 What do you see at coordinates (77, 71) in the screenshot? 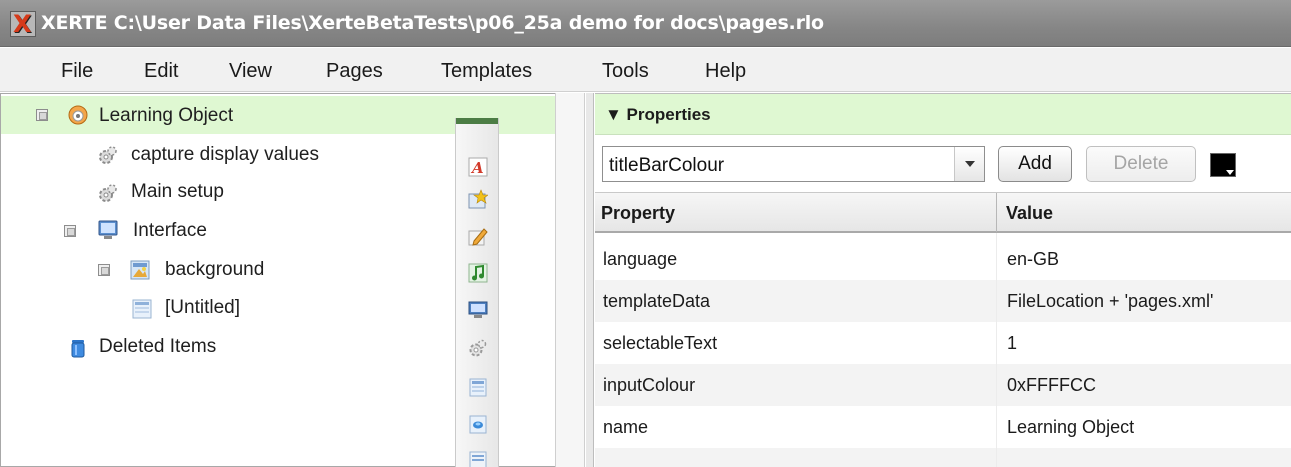
I see `menu-file: File` at bounding box center [77, 71].